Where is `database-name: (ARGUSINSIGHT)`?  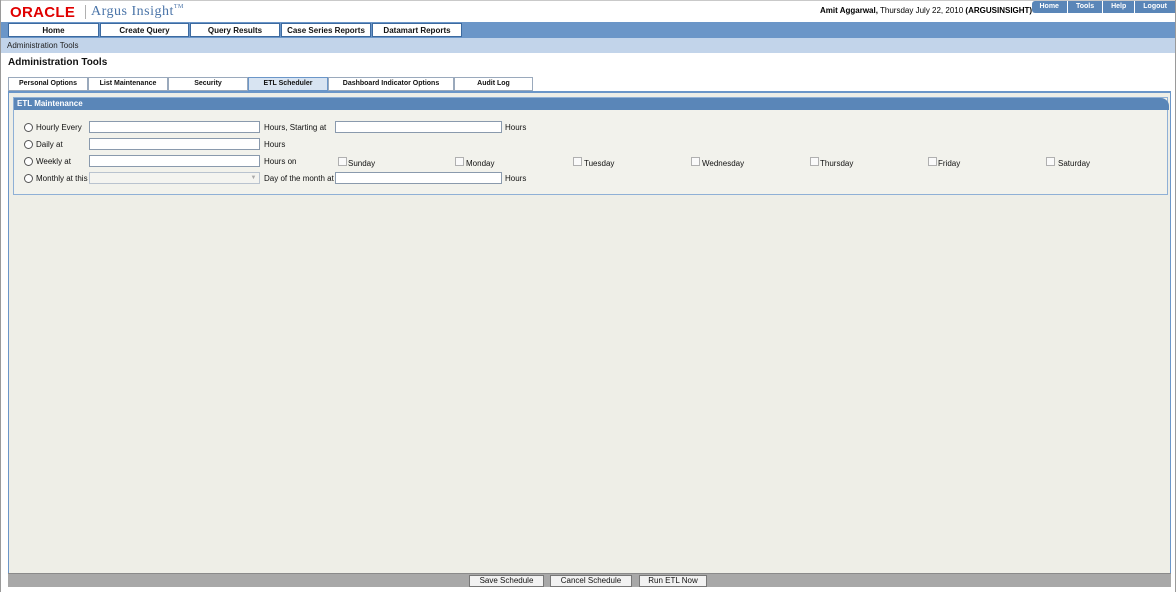 database-name: (ARGUSINSIGHT) is located at coordinates (999, 10).